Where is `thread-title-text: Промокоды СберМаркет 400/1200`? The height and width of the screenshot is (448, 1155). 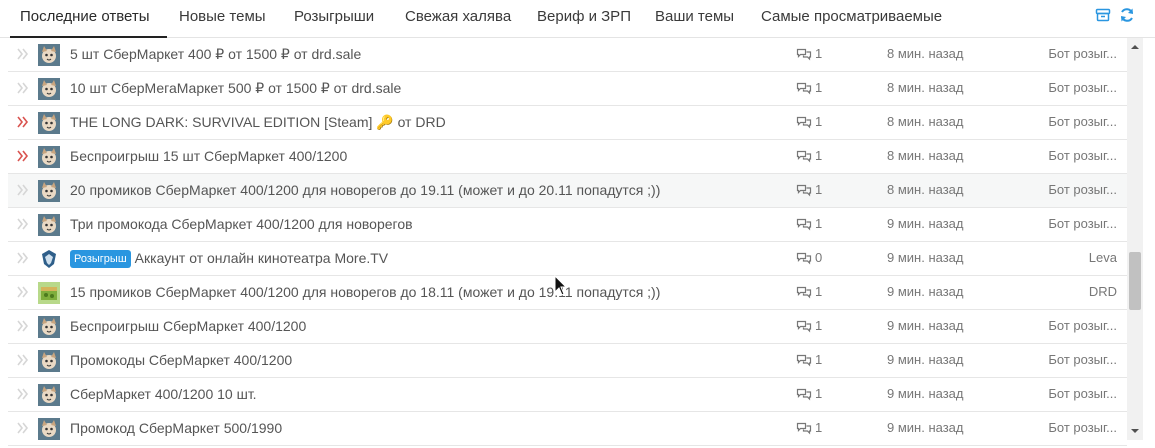
thread-title-text: Промокоды СберМаркет 400/1200 is located at coordinates (181, 360).